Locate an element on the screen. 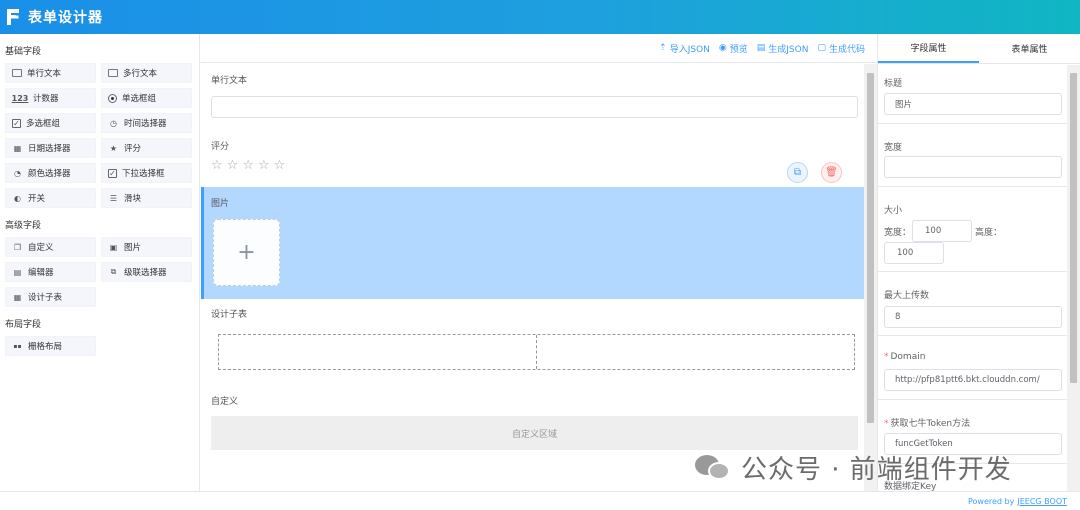  field-label-image: 图片 is located at coordinates (220, 204).